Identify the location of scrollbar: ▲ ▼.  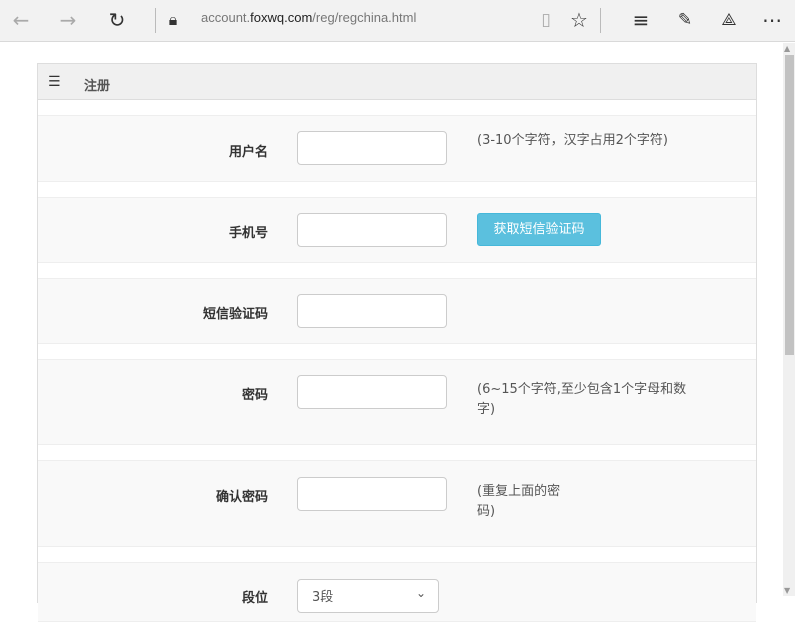
(789, 319).